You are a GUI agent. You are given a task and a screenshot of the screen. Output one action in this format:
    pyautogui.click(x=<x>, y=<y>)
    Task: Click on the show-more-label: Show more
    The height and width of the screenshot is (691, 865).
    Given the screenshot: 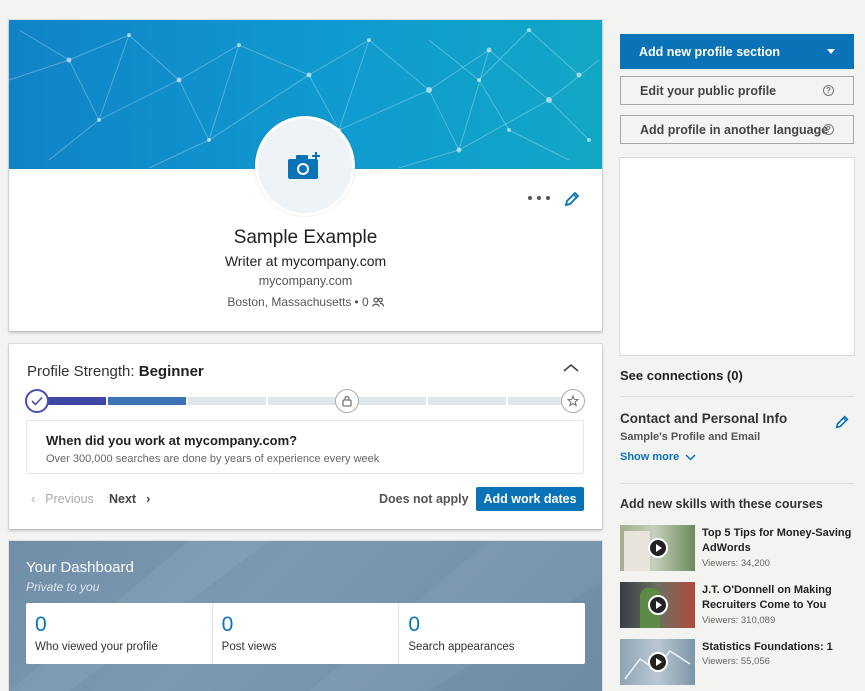 What is the action you would take?
    pyautogui.click(x=650, y=457)
    